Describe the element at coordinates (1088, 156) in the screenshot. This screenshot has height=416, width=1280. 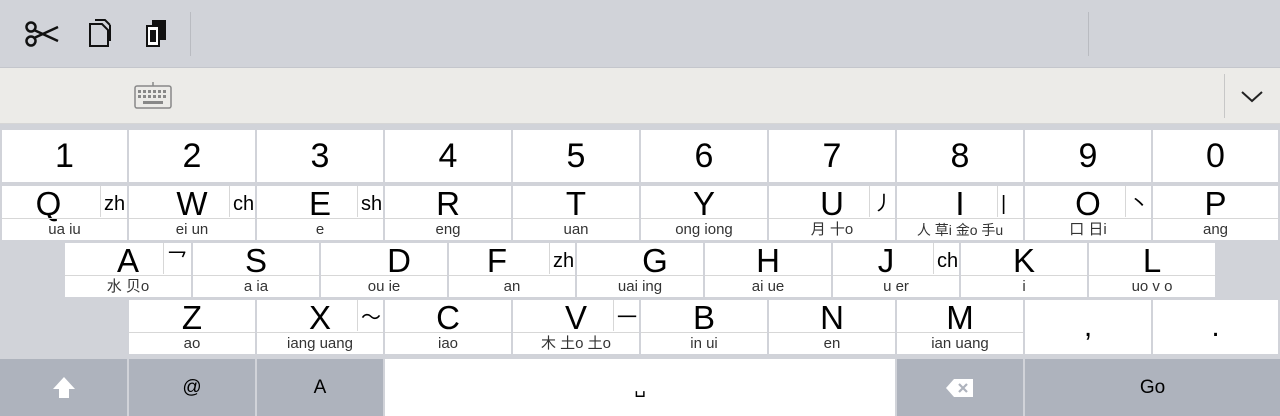
I see `key-9: 9` at that location.